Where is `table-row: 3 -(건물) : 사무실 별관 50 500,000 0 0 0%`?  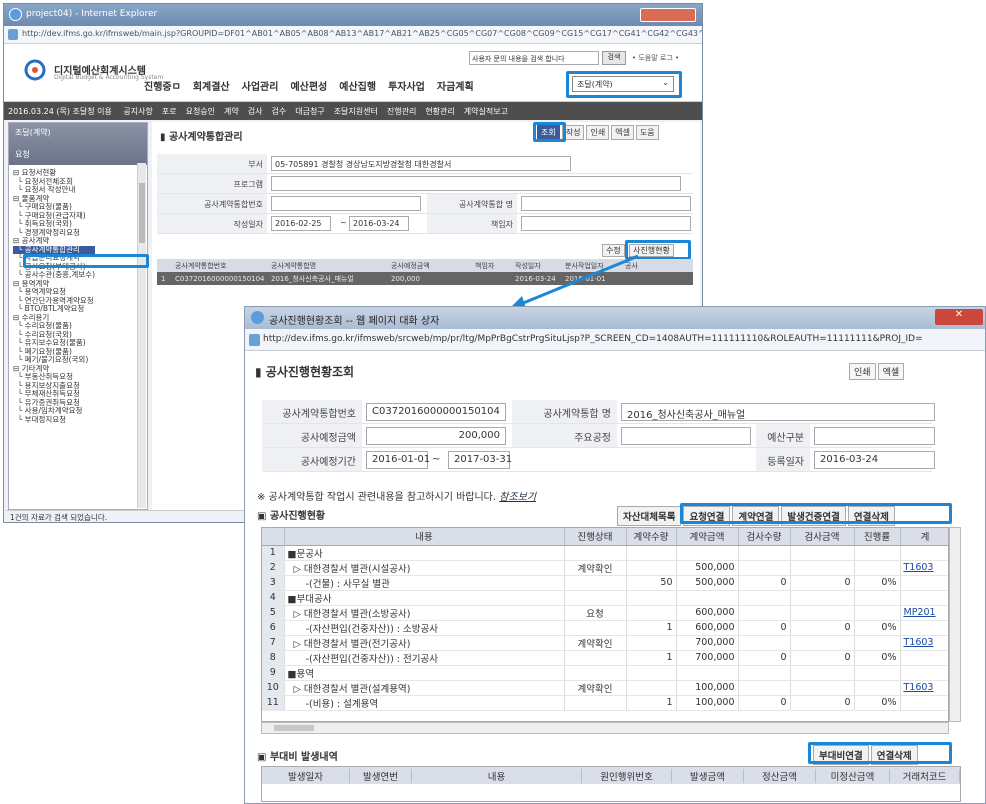
table-row: 3 -(건물) : 사무실 별관 50 500,000 0 0 0% is located at coordinates (605, 583).